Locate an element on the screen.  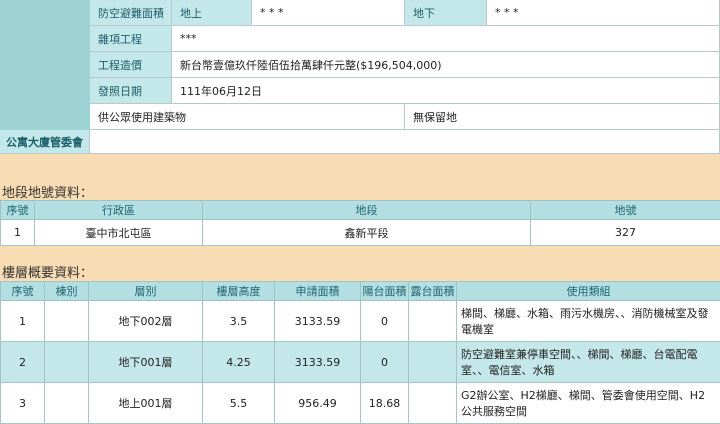
floors-header-area: 申請面積 is located at coordinates (317, 291).